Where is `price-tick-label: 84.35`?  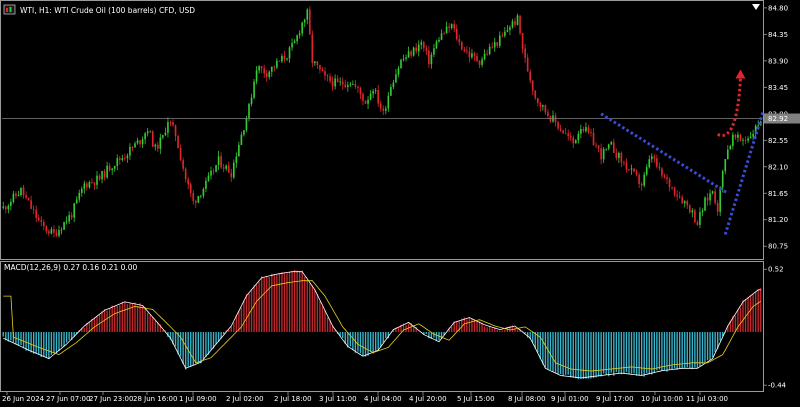
price-tick-label: 84.35 is located at coordinates (778, 35).